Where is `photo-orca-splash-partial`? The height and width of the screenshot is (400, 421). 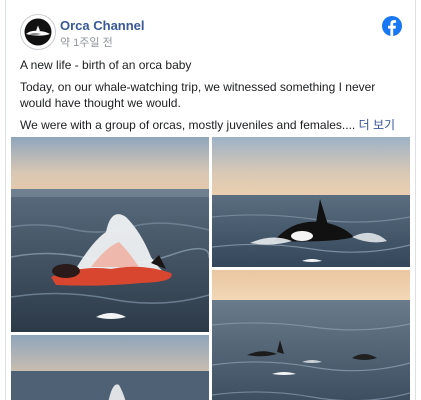 photo-orca-splash-partial is located at coordinates (110, 367).